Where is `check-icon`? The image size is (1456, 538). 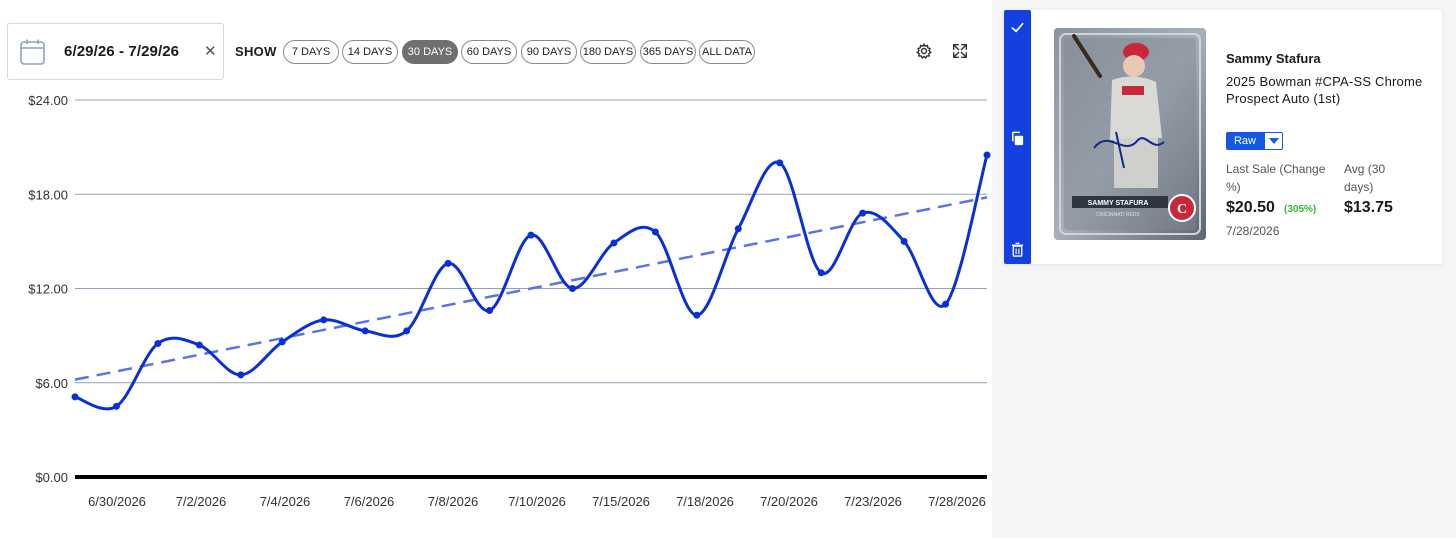
check-icon is located at coordinates (1017, 27).